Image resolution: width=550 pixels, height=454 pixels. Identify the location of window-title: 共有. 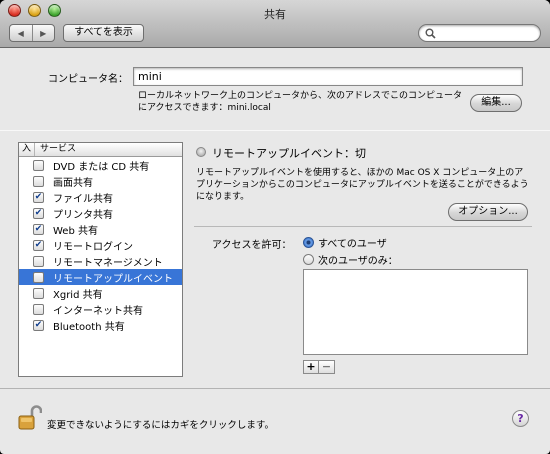
(275, 14).